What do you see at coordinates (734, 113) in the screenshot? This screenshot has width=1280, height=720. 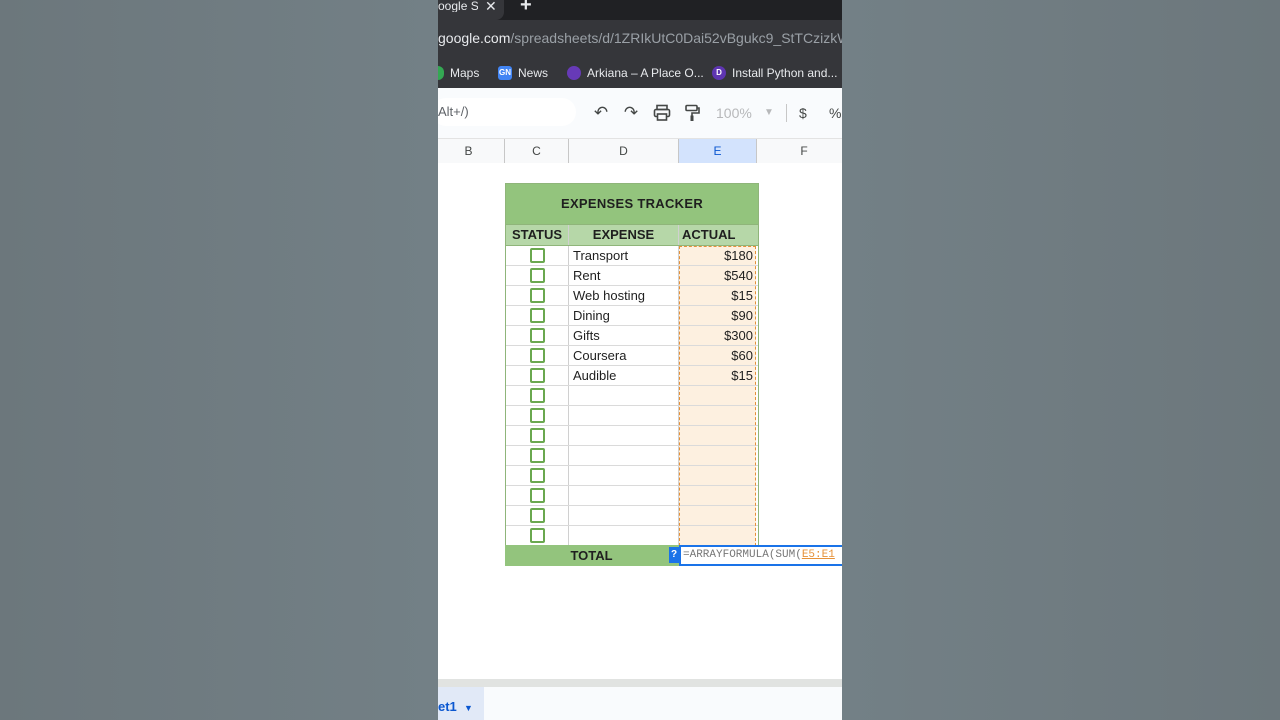 I see `zoom-select: 100%` at bounding box center [734, 113].